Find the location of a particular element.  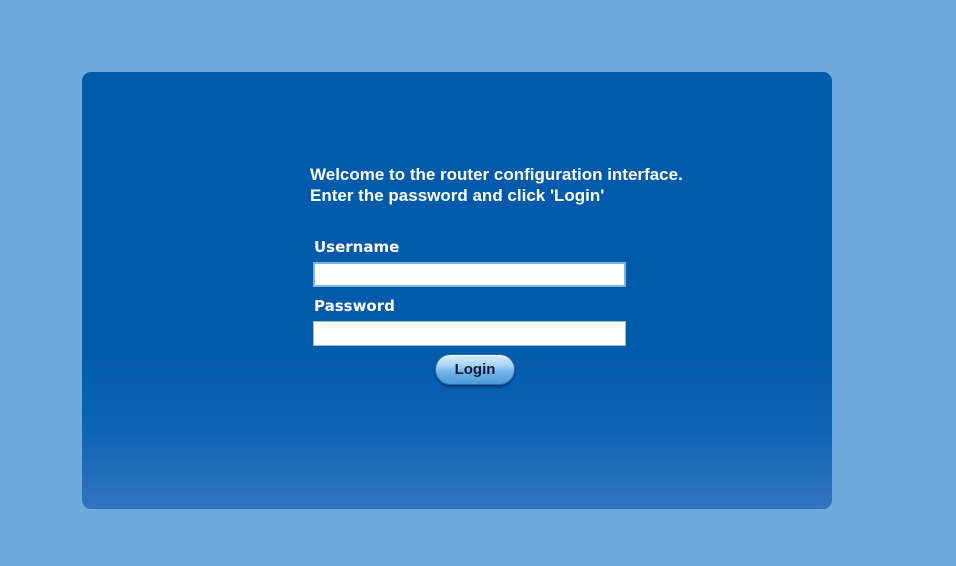

password-label: Password is located at coordinates (354, 306).